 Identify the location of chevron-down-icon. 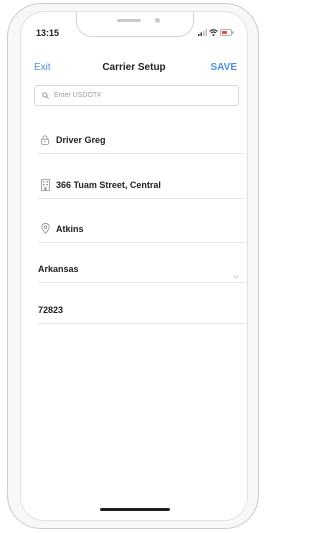
(236, 275).